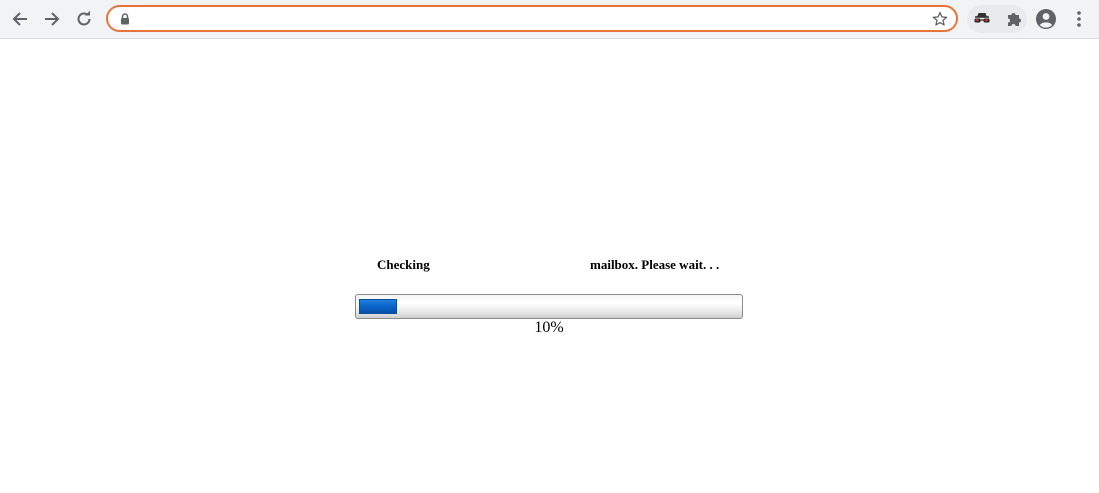 The height and width of the screenshot is (493, 1099). What do you see at coordinates (1079, 19) in the screenshot?
I see `kebab-menu-icon` at bounding box center [1079, 19].